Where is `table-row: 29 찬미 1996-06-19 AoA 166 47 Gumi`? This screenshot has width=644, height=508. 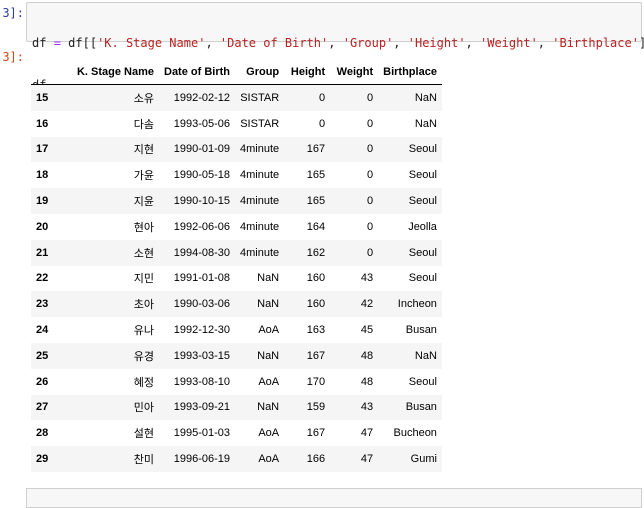 table-row: 29 찬미 1996-06-19 AoA 166 47 Gumi is located at coordinates (236, 459).